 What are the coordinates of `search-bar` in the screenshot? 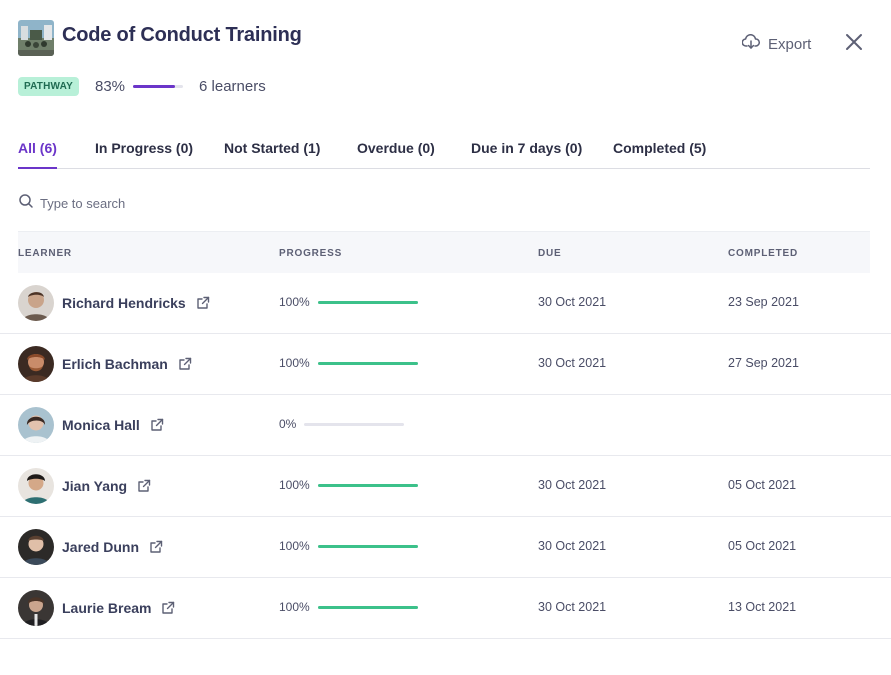 It's located at (218, 203).